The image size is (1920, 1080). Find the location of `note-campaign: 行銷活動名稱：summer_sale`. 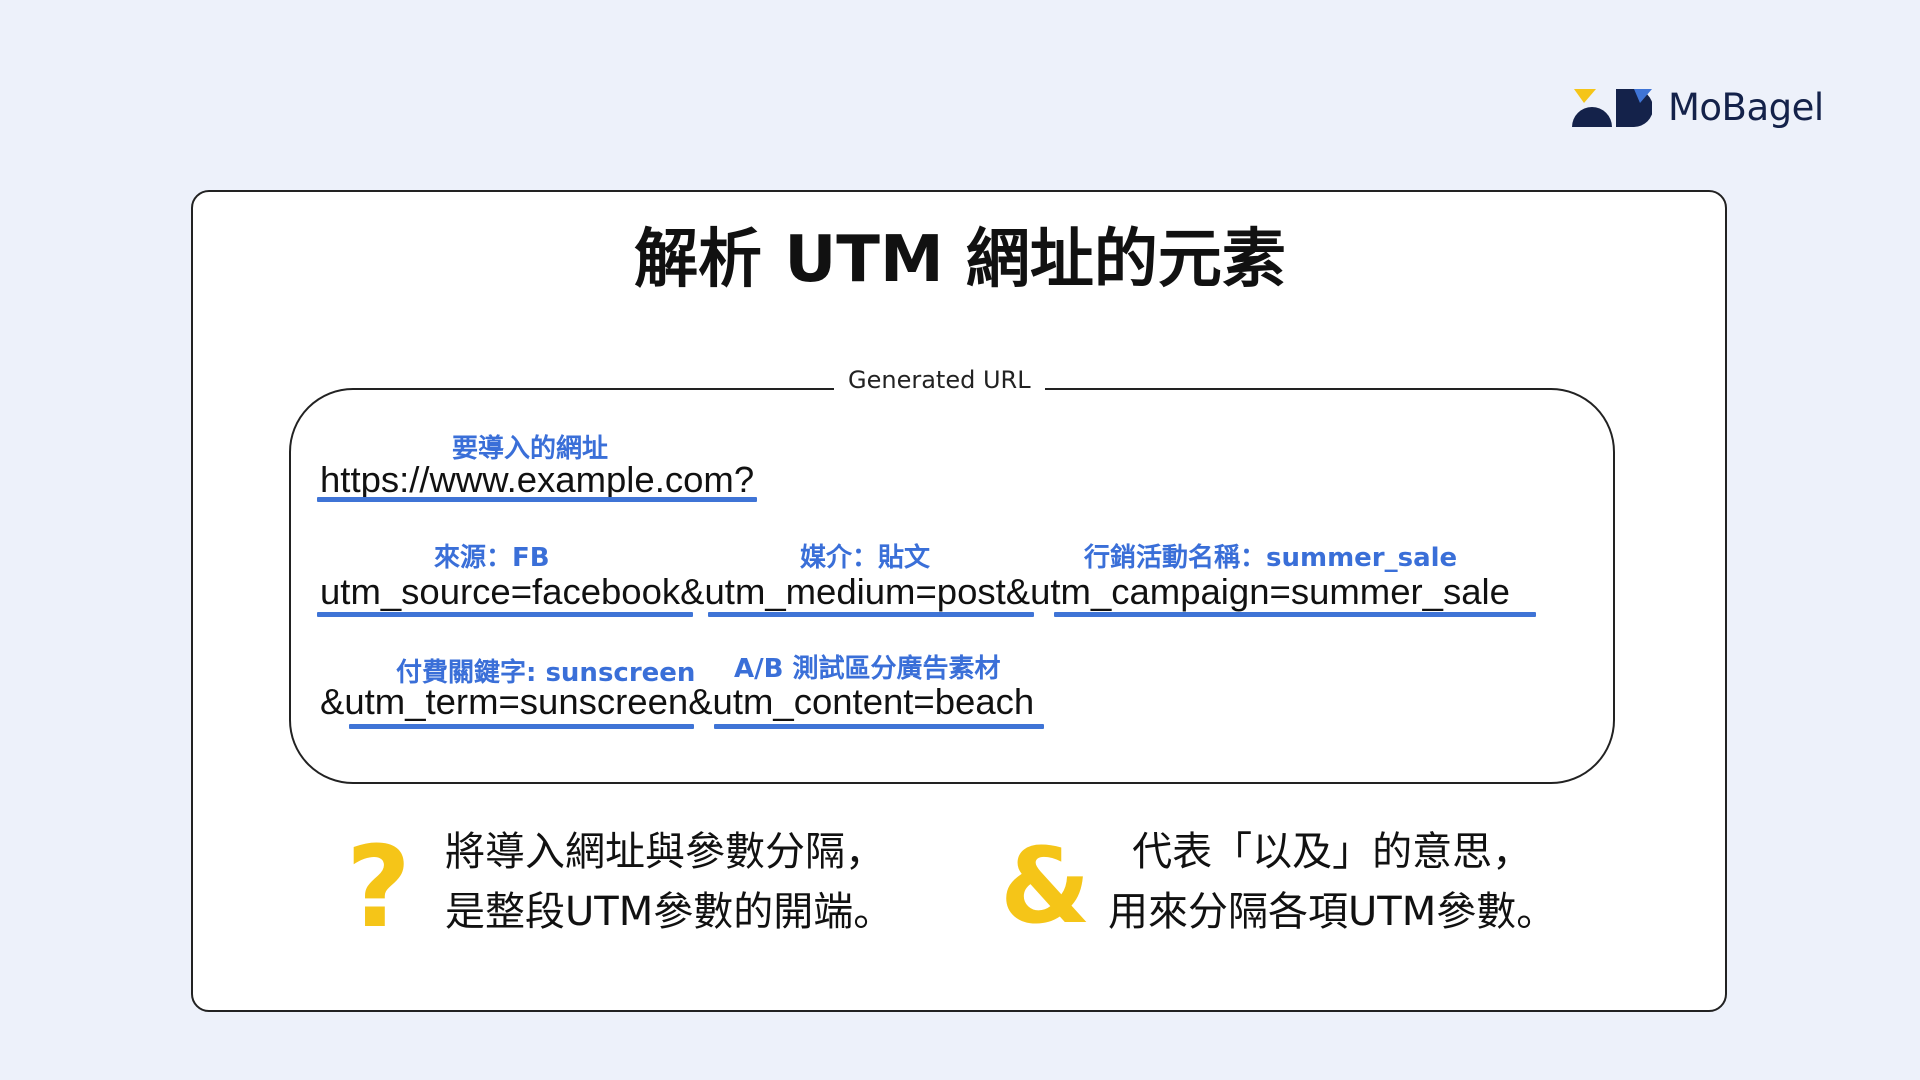

note-campaign: 行銷活動名稱：summer_sale is located at coordinates (1271, 558).